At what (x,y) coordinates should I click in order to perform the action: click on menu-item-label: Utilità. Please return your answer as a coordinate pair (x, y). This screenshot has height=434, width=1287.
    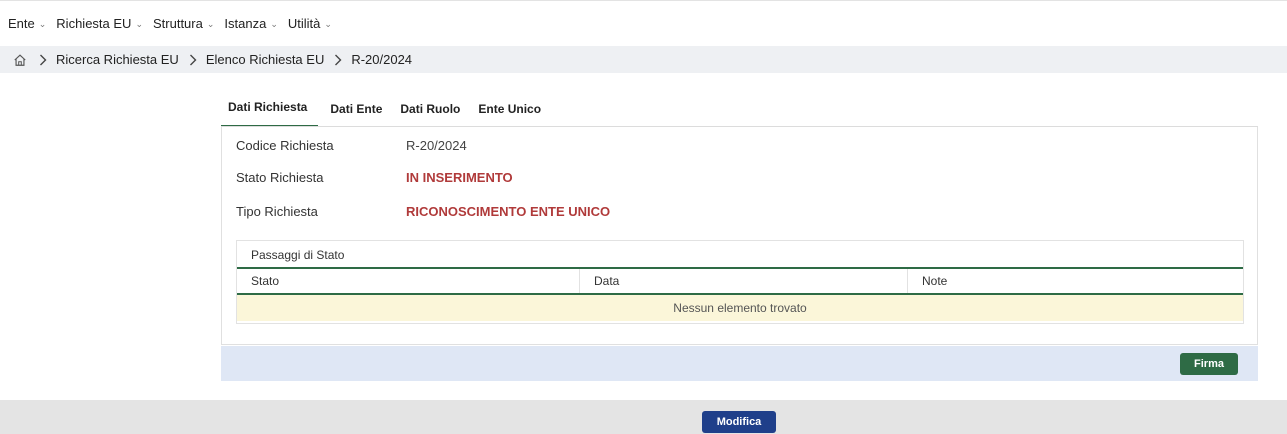
    Looking at the image, I should click on (304, 23).